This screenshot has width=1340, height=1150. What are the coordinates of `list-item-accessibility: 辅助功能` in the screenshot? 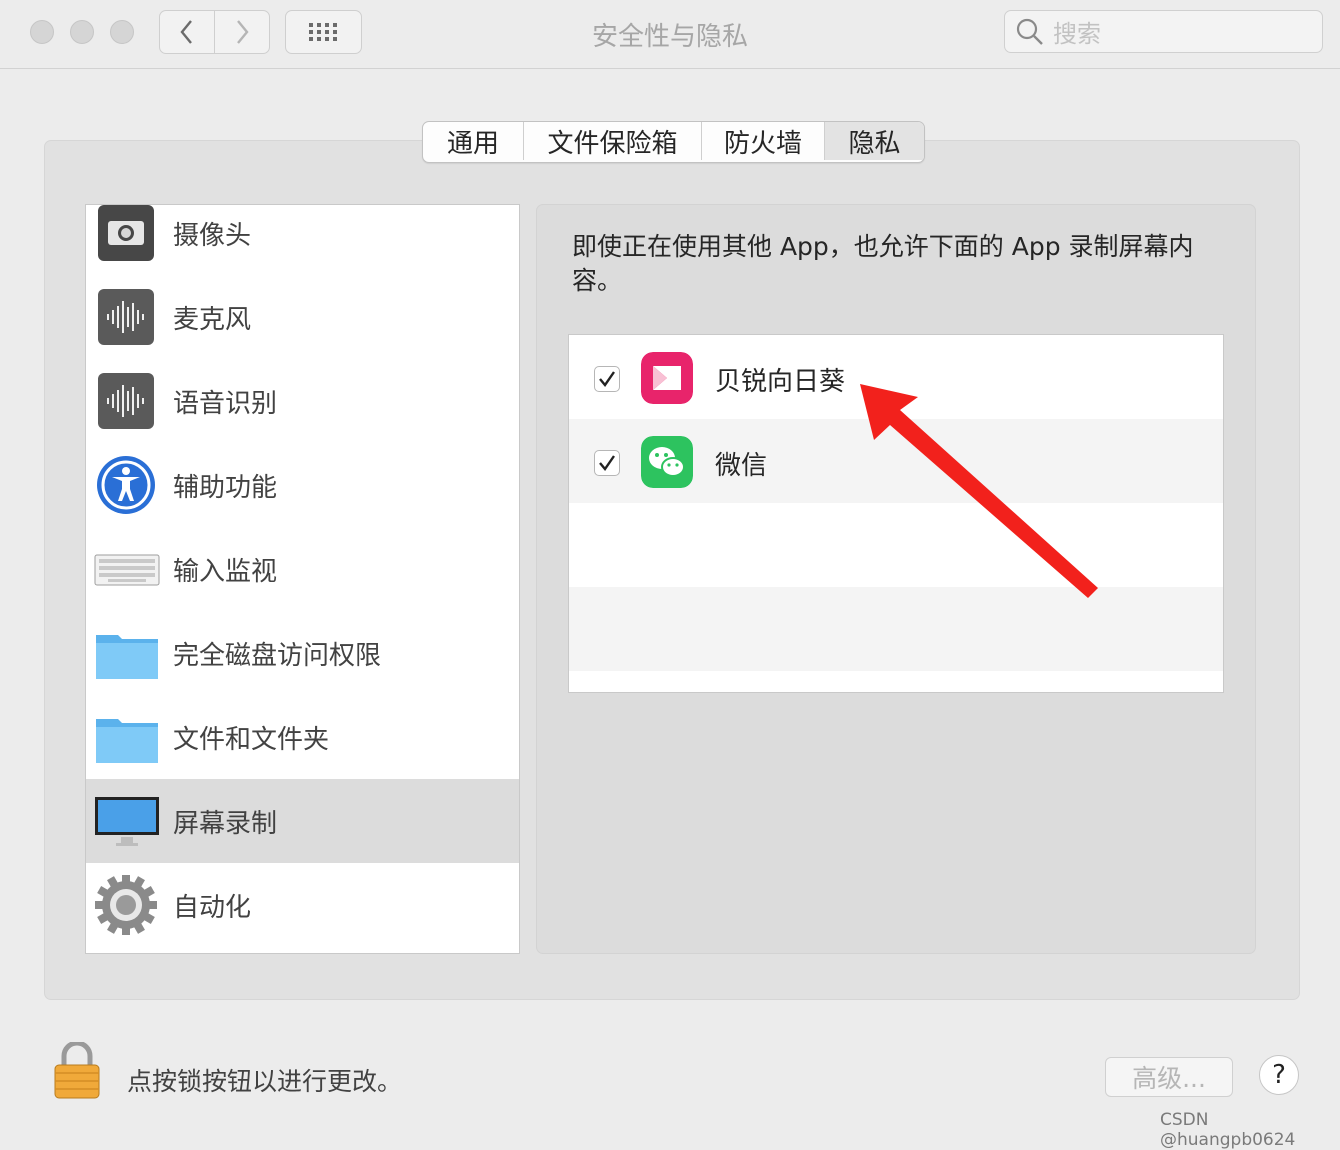 It's located at (302, 485).